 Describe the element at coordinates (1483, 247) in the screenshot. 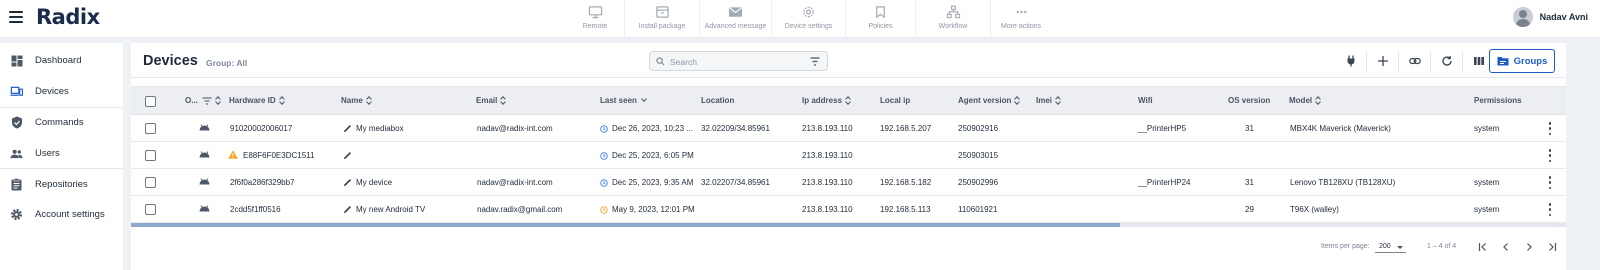

I see `first-page-button` at that location.